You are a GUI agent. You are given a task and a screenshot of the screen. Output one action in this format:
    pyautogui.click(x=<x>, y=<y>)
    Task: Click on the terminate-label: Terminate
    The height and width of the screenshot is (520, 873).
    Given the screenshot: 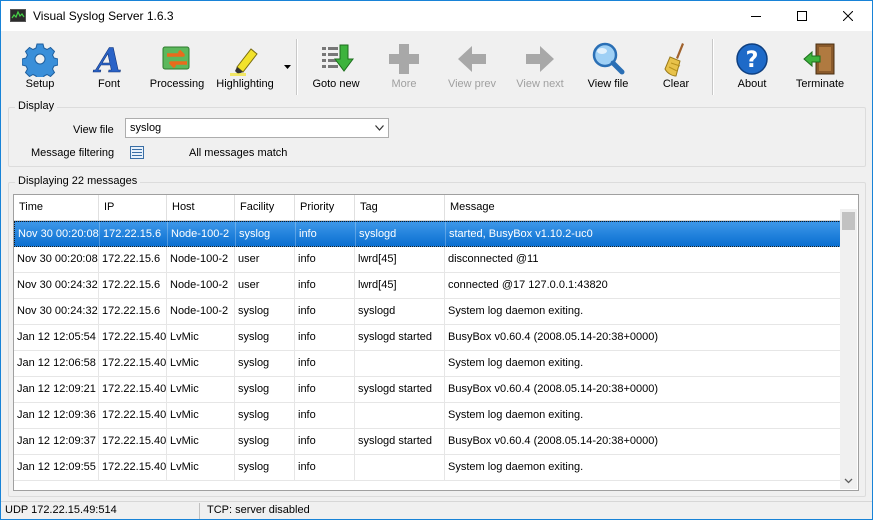 What is the action you would take?
    pyautogui.click(x=820, y=84)
    